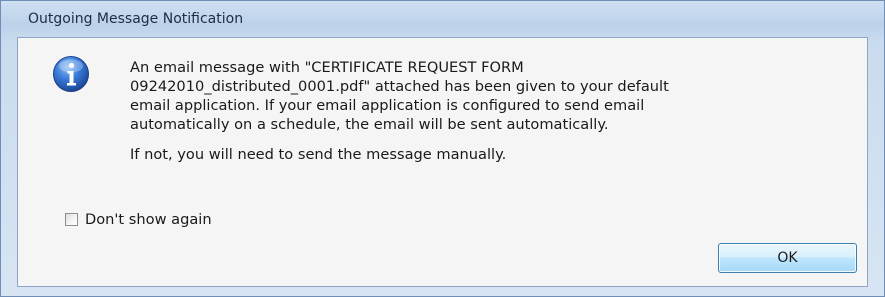 This screenshot has height=297, width=885. I want to click on window-title: Outgoing Message Notification, so click(136, 19).